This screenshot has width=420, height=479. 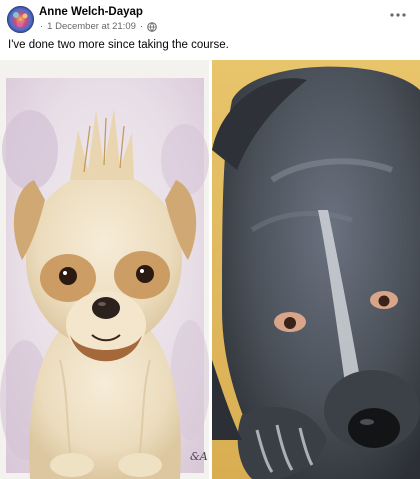 I want to click on post-meta: · 1 December at 21:09 ·, so click(x=98, y=26).